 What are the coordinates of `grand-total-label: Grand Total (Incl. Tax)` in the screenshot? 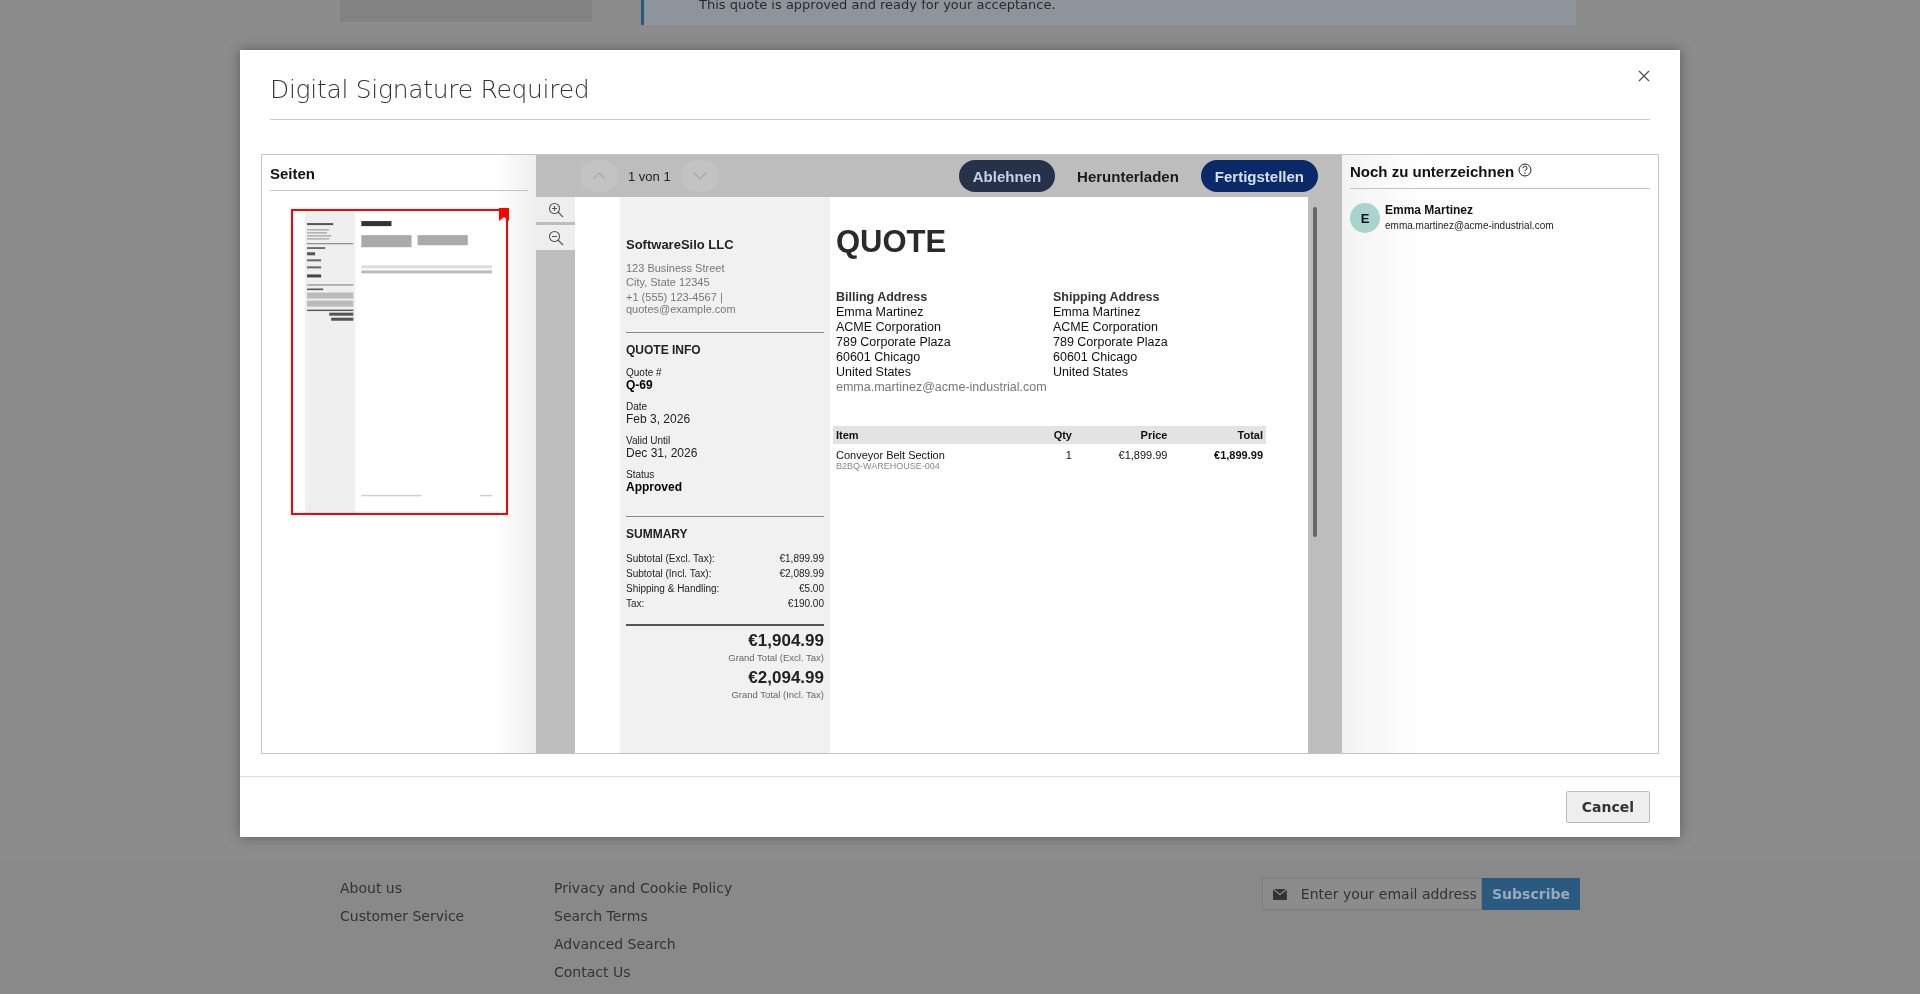 It's located at (777, 694).